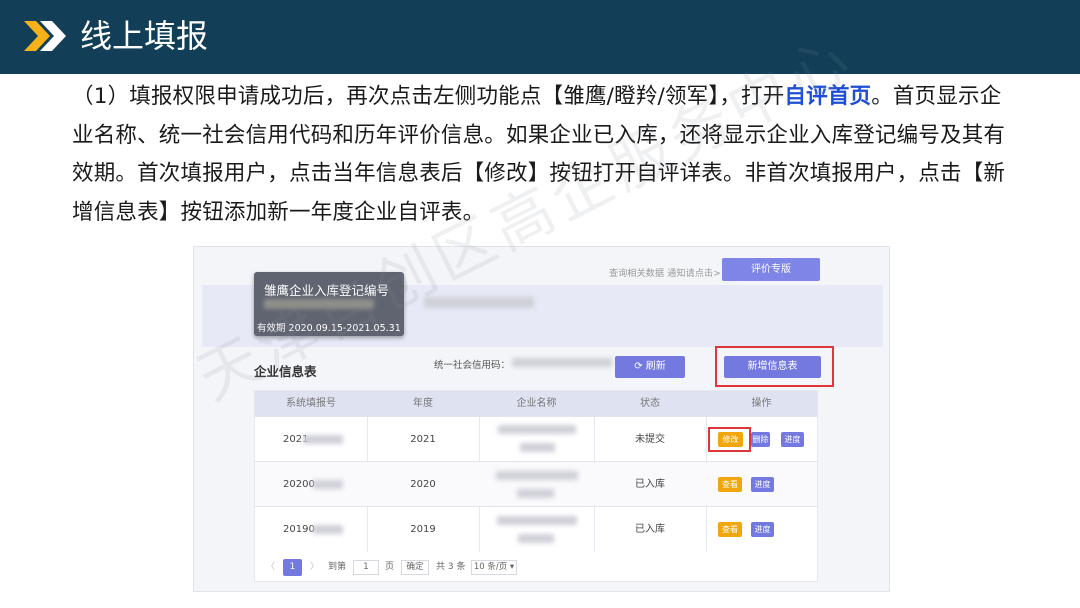 The width and height of the screenshot is (1080, 608). I want to click on total-count: 共 3 条, so click(451, 567).